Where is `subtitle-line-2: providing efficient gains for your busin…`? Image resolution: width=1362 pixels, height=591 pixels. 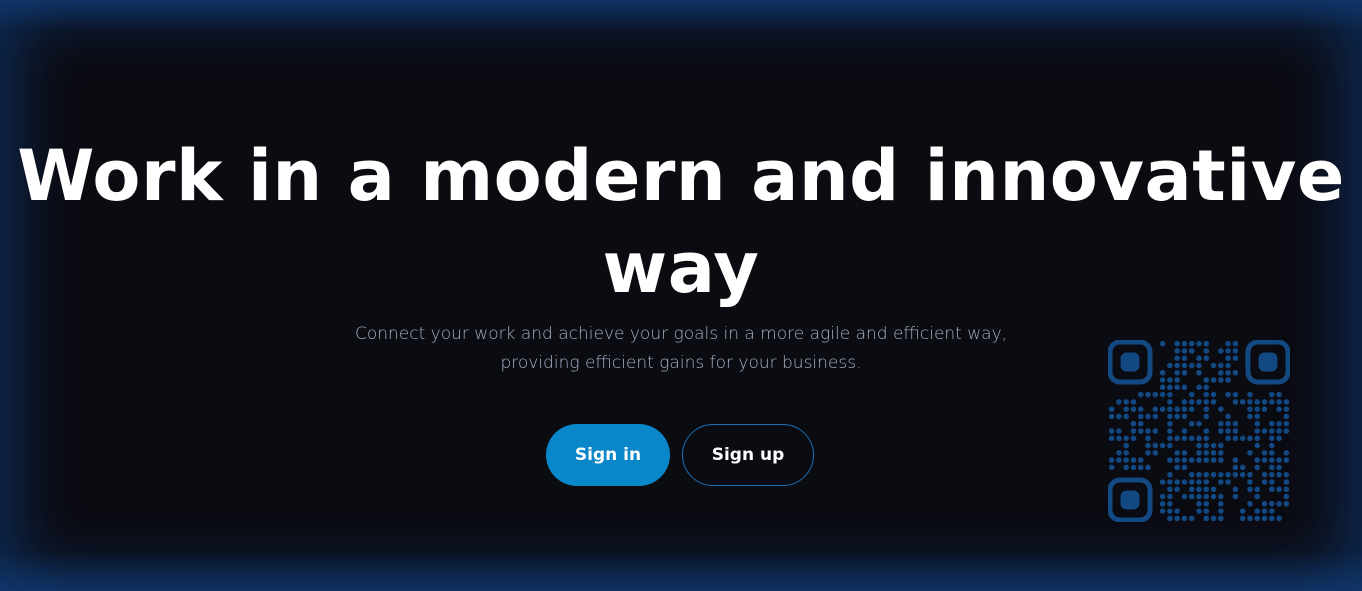
subtitle-line-2: providing efficient gains for your busin… is located at coordinates (681, 363).